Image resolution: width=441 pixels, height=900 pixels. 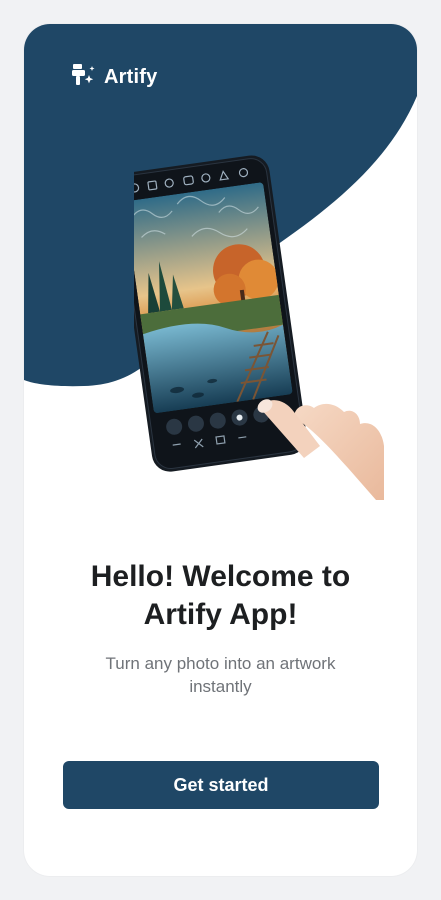 I want to click on app-name: Artify, so click(x=131, y=77).